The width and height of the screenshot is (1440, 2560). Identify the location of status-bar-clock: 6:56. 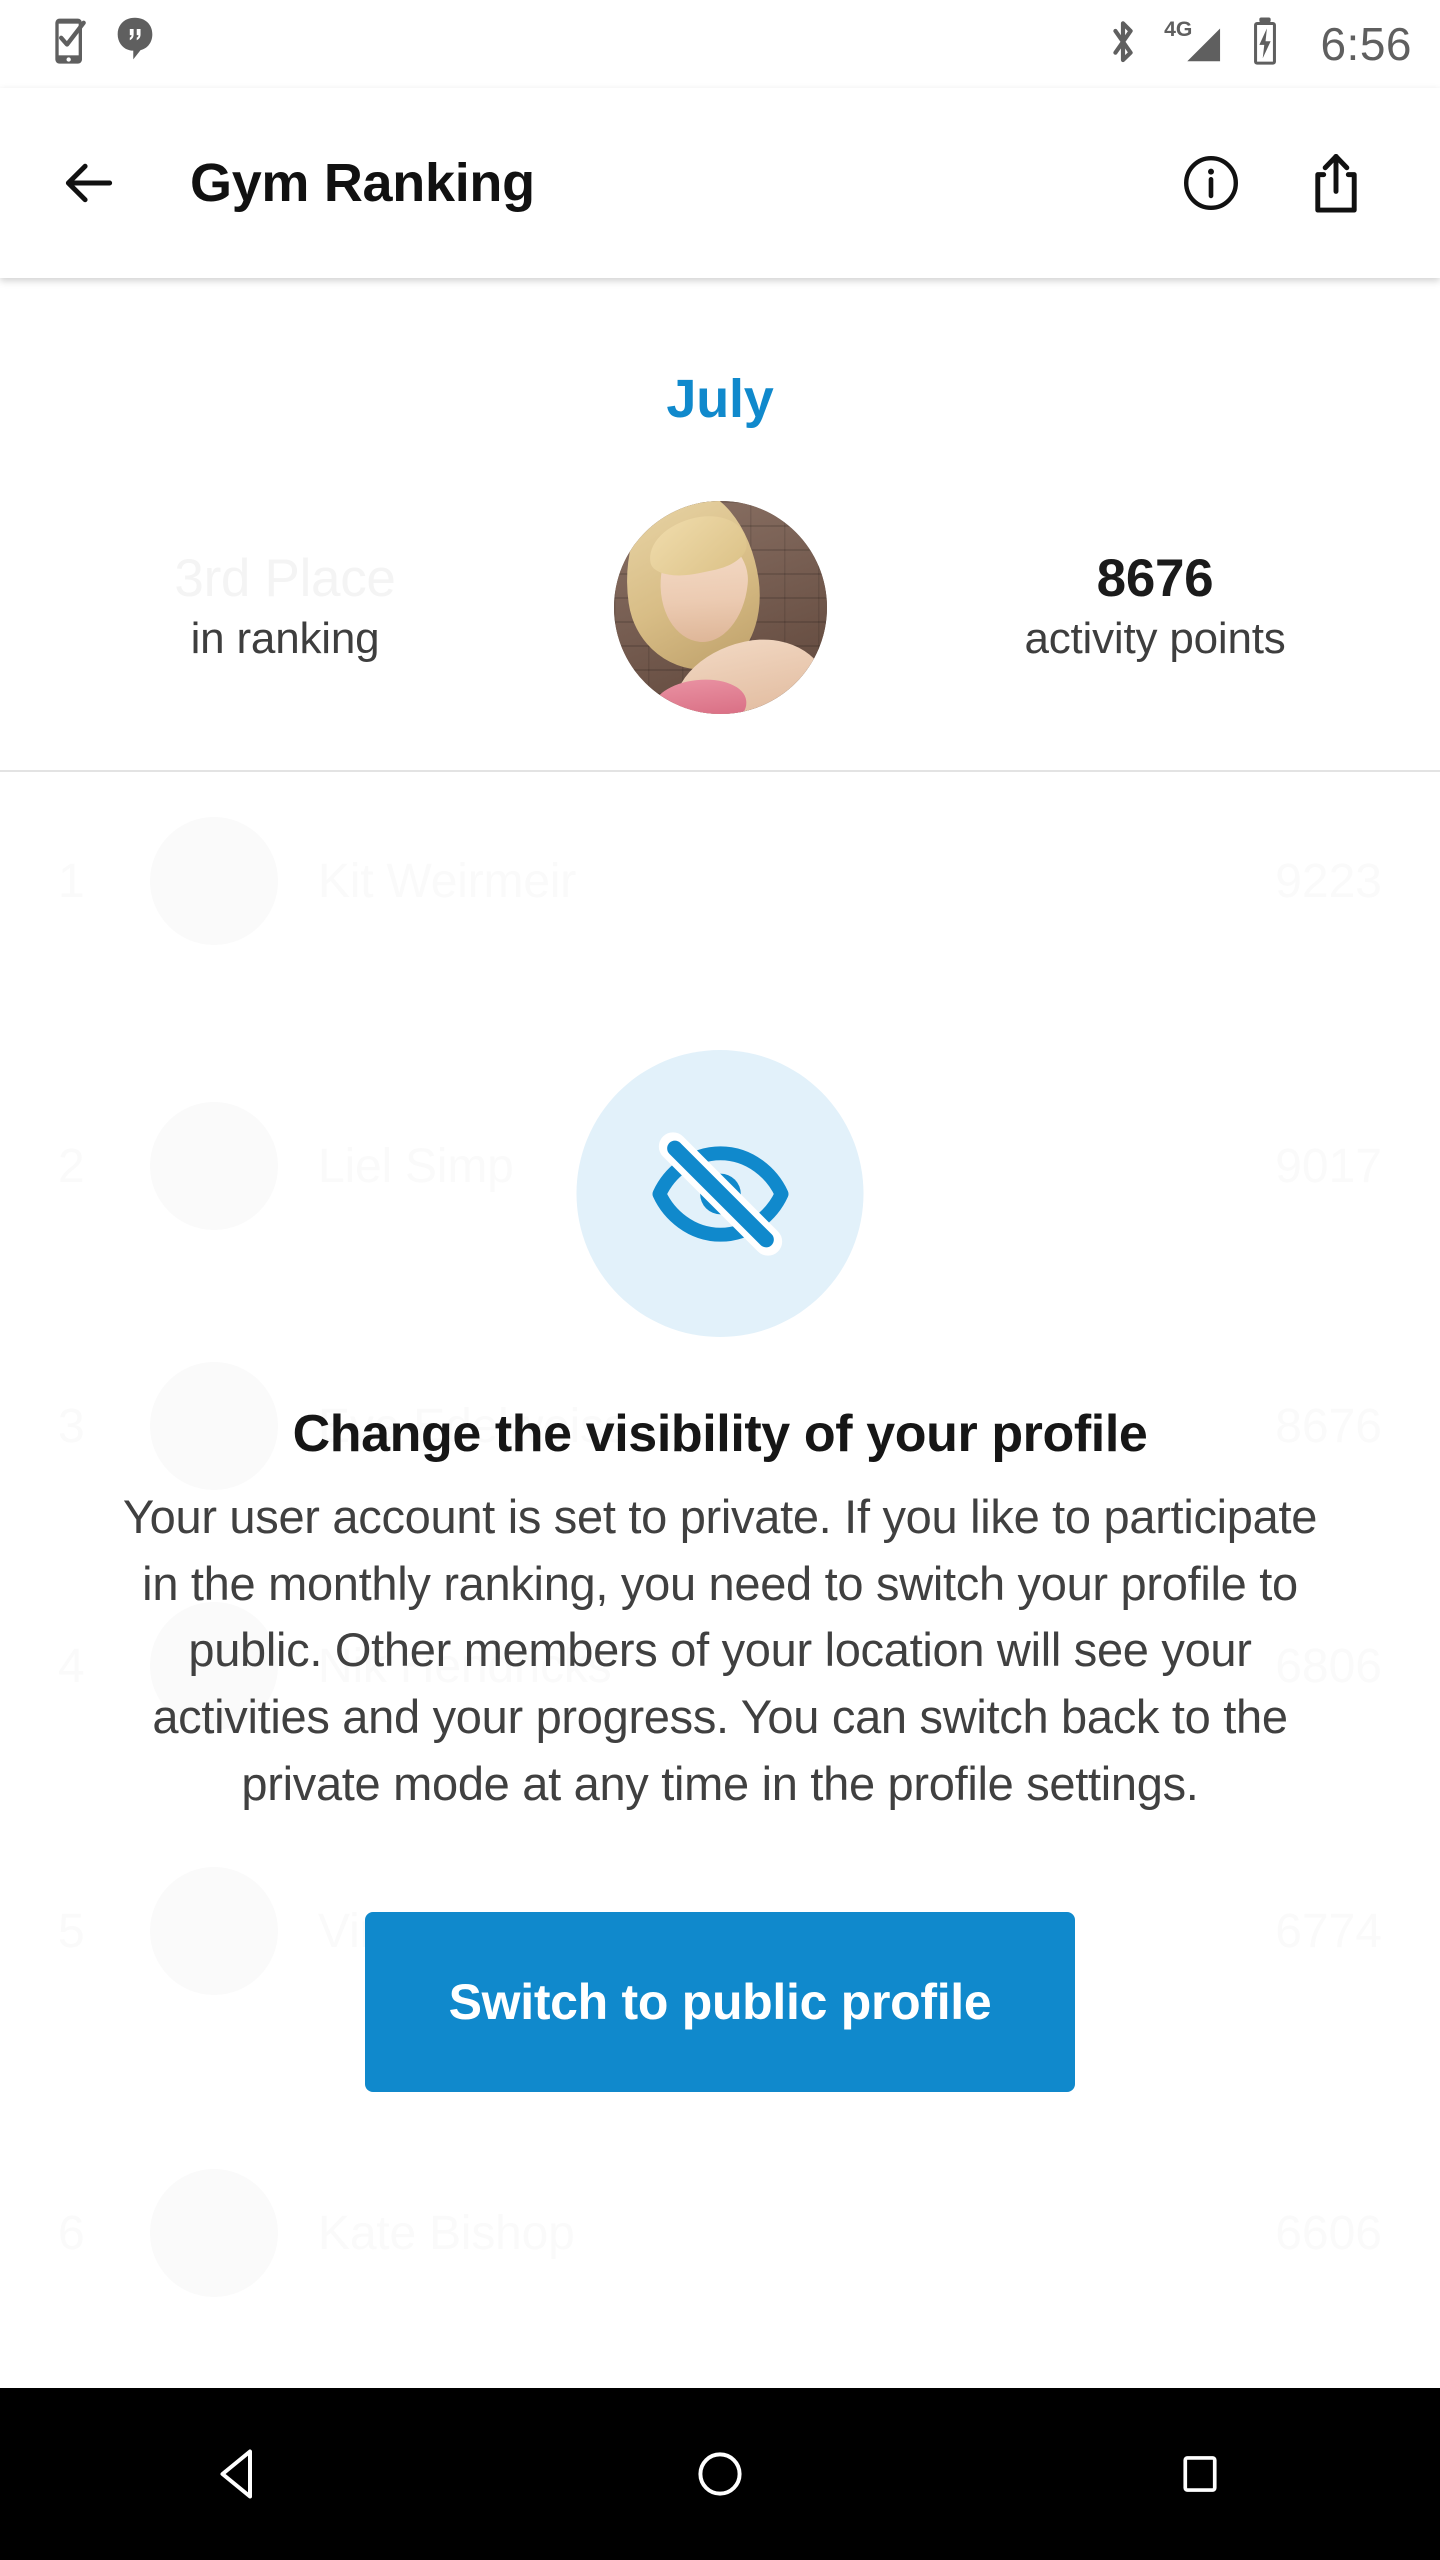
(1366, 44).